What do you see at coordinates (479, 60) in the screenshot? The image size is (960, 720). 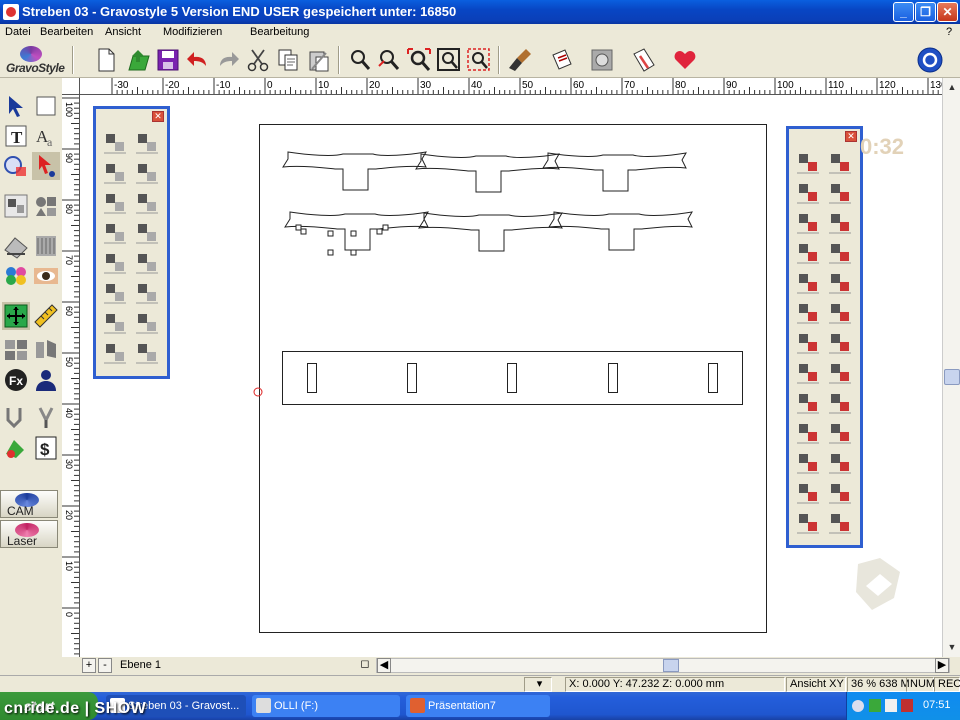 I see `zoom-selection-icon` at bounding box center [479, 60].